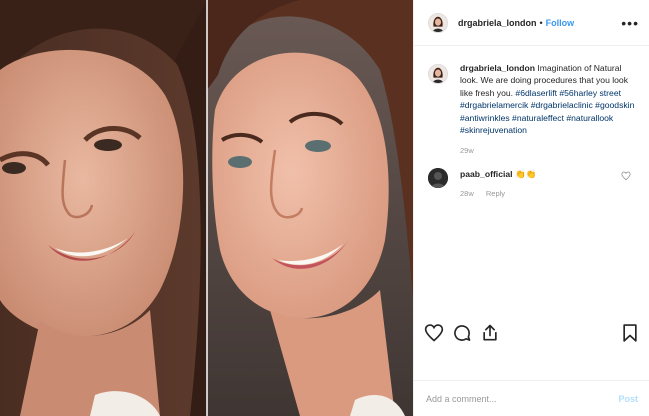 The width and height of the screenshot is (649, 416). Describe the element at coordinates (497, 68) in the screenshot. I see `caption-username: drgabriela_london` at that location.